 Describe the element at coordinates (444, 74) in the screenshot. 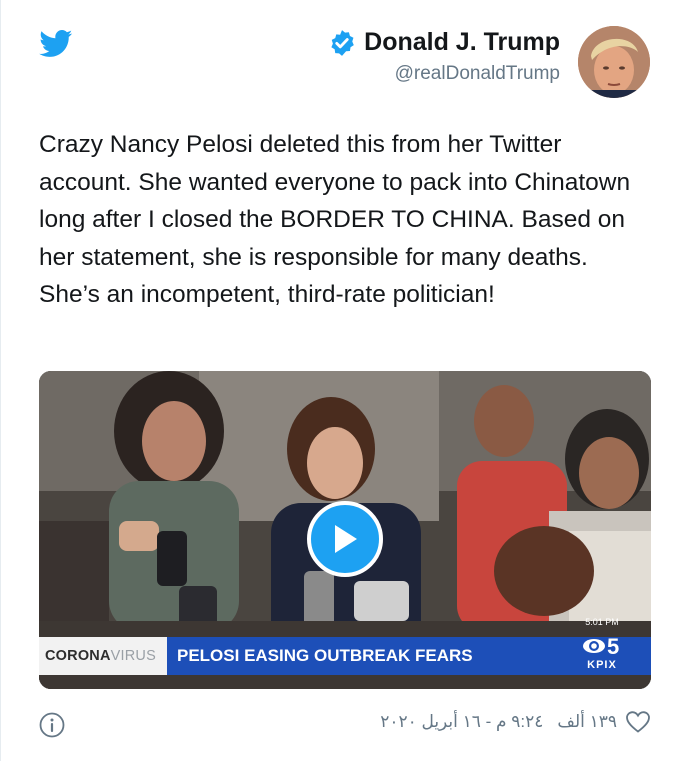

I see `user-handle: @realDonaldTrump` at that location.